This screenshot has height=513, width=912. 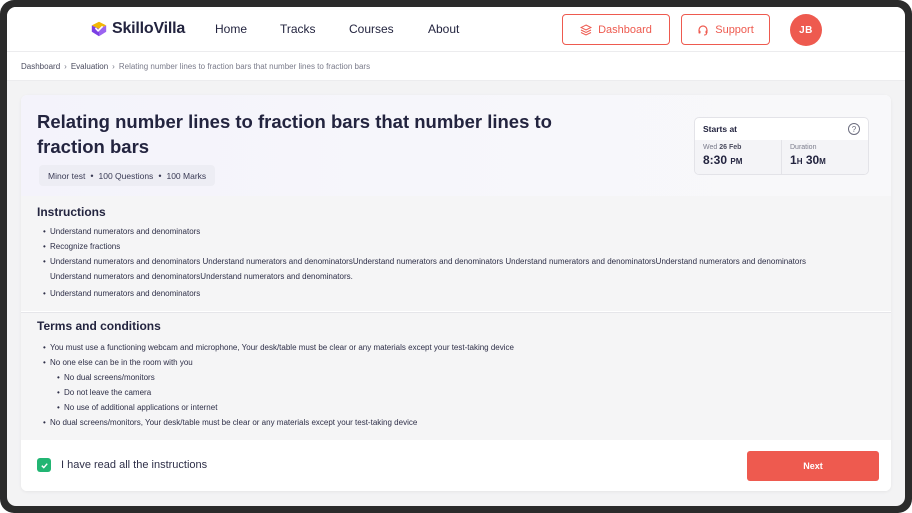 What do you see at coordinates (812, 160) in the screenshot?
I see `duration-minutes: 30` at bounding box center [812, 160].